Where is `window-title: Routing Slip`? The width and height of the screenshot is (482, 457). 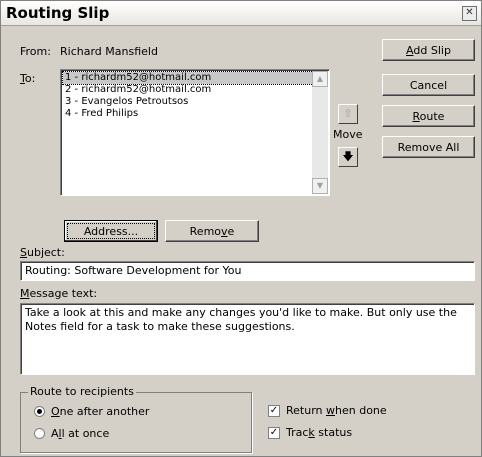
window-title: Routing Slip is located at coordinates (58, 13).